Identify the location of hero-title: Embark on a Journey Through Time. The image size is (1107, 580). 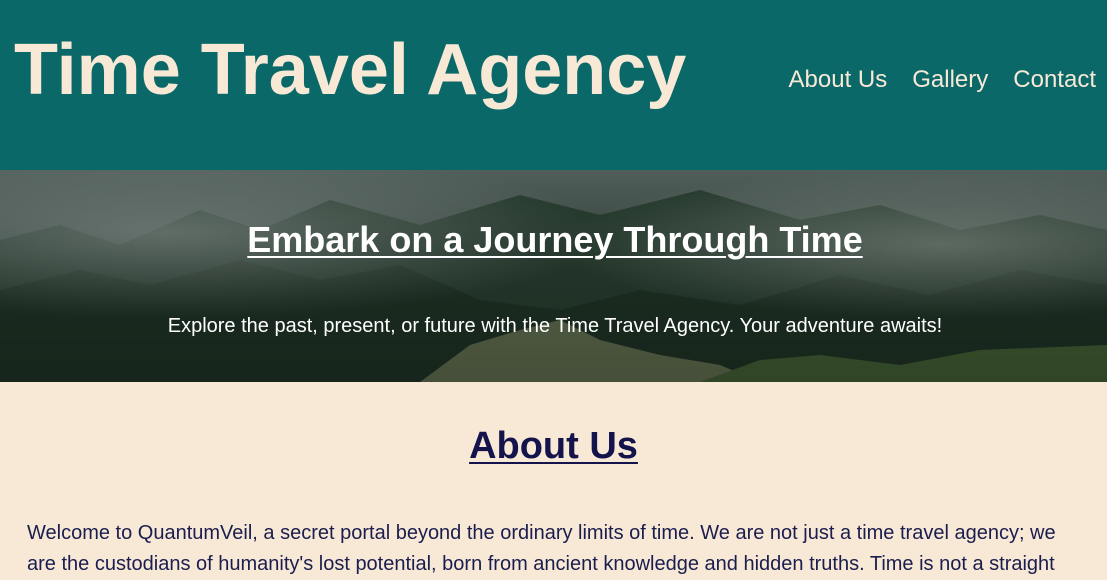
(555, 239).